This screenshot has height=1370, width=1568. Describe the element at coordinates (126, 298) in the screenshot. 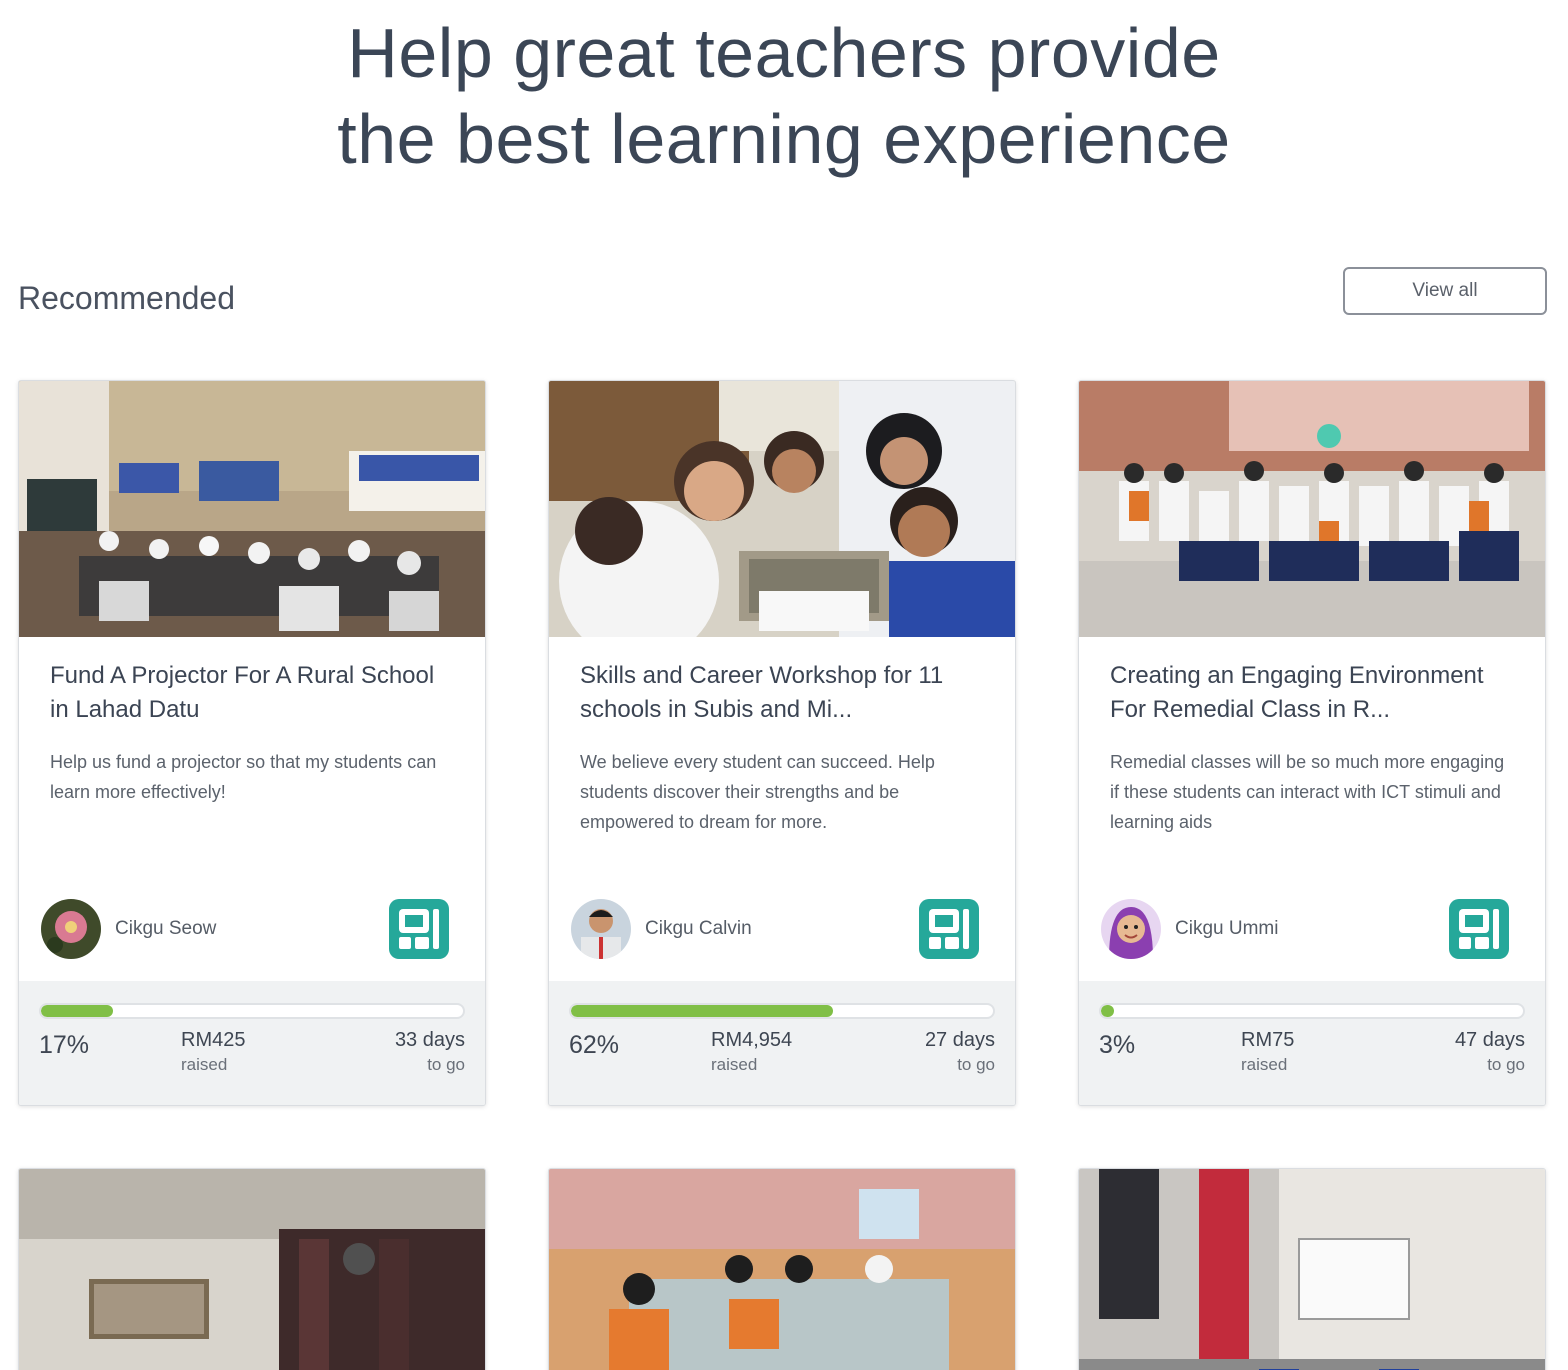

I see `section-title: Recommended` at that location.